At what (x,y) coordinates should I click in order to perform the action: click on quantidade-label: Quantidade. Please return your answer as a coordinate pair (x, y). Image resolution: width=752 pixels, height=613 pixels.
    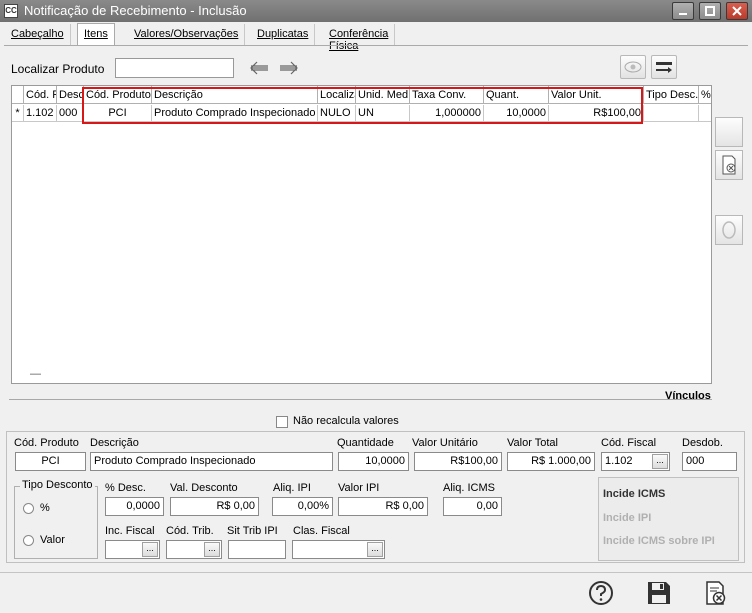
    Looking at the image, I should click on (365, 443).